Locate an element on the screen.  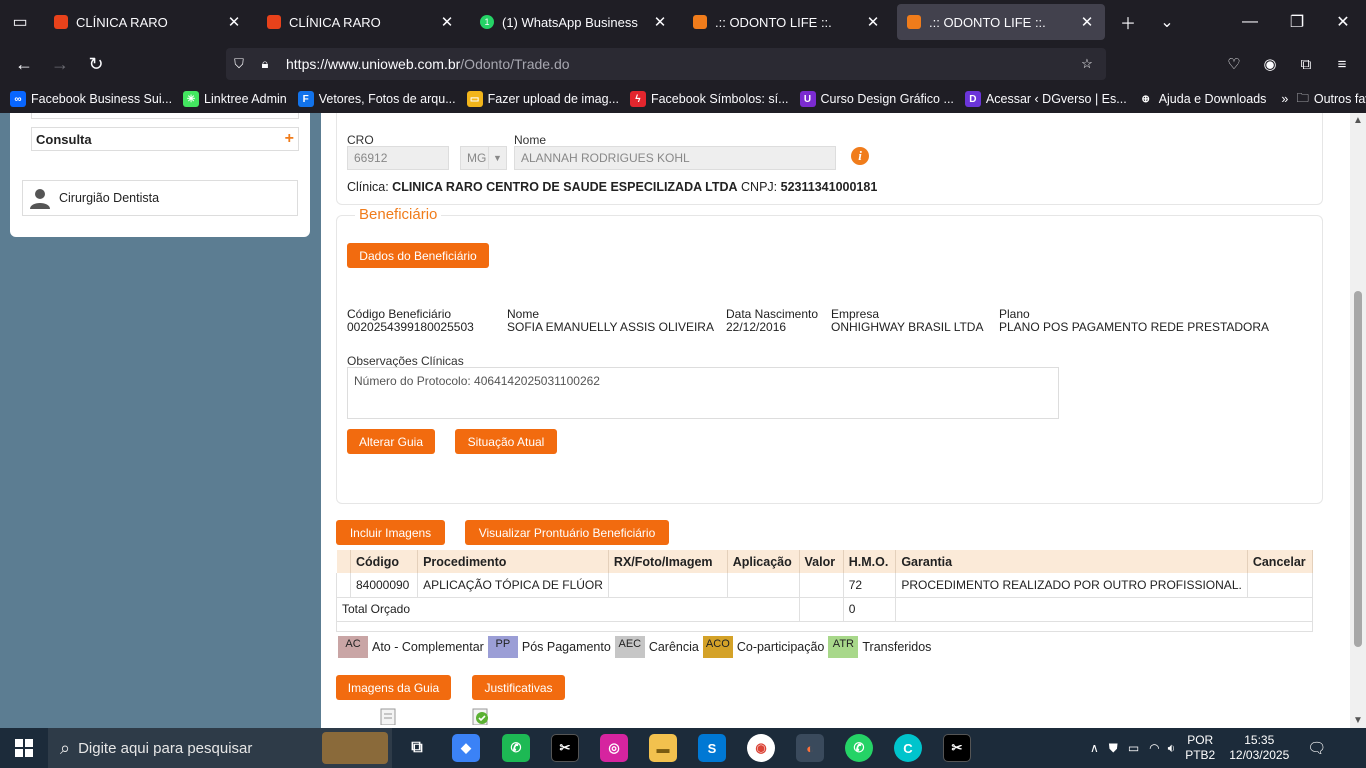
list-tabs-chevron-icon: ⌄ is located at coordinates (1167, 22).